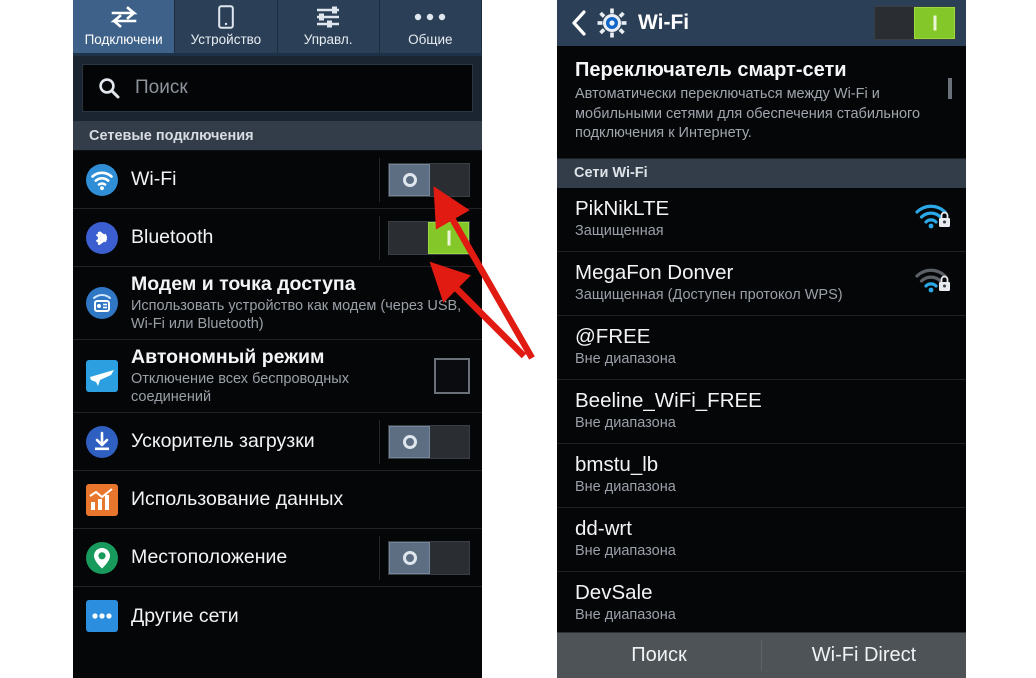 This screenshot has height=678, width=1036. Describe the element at coordinates (328, 39) in the screenshot. I see `tab-controls-label: Управл.` at that location.